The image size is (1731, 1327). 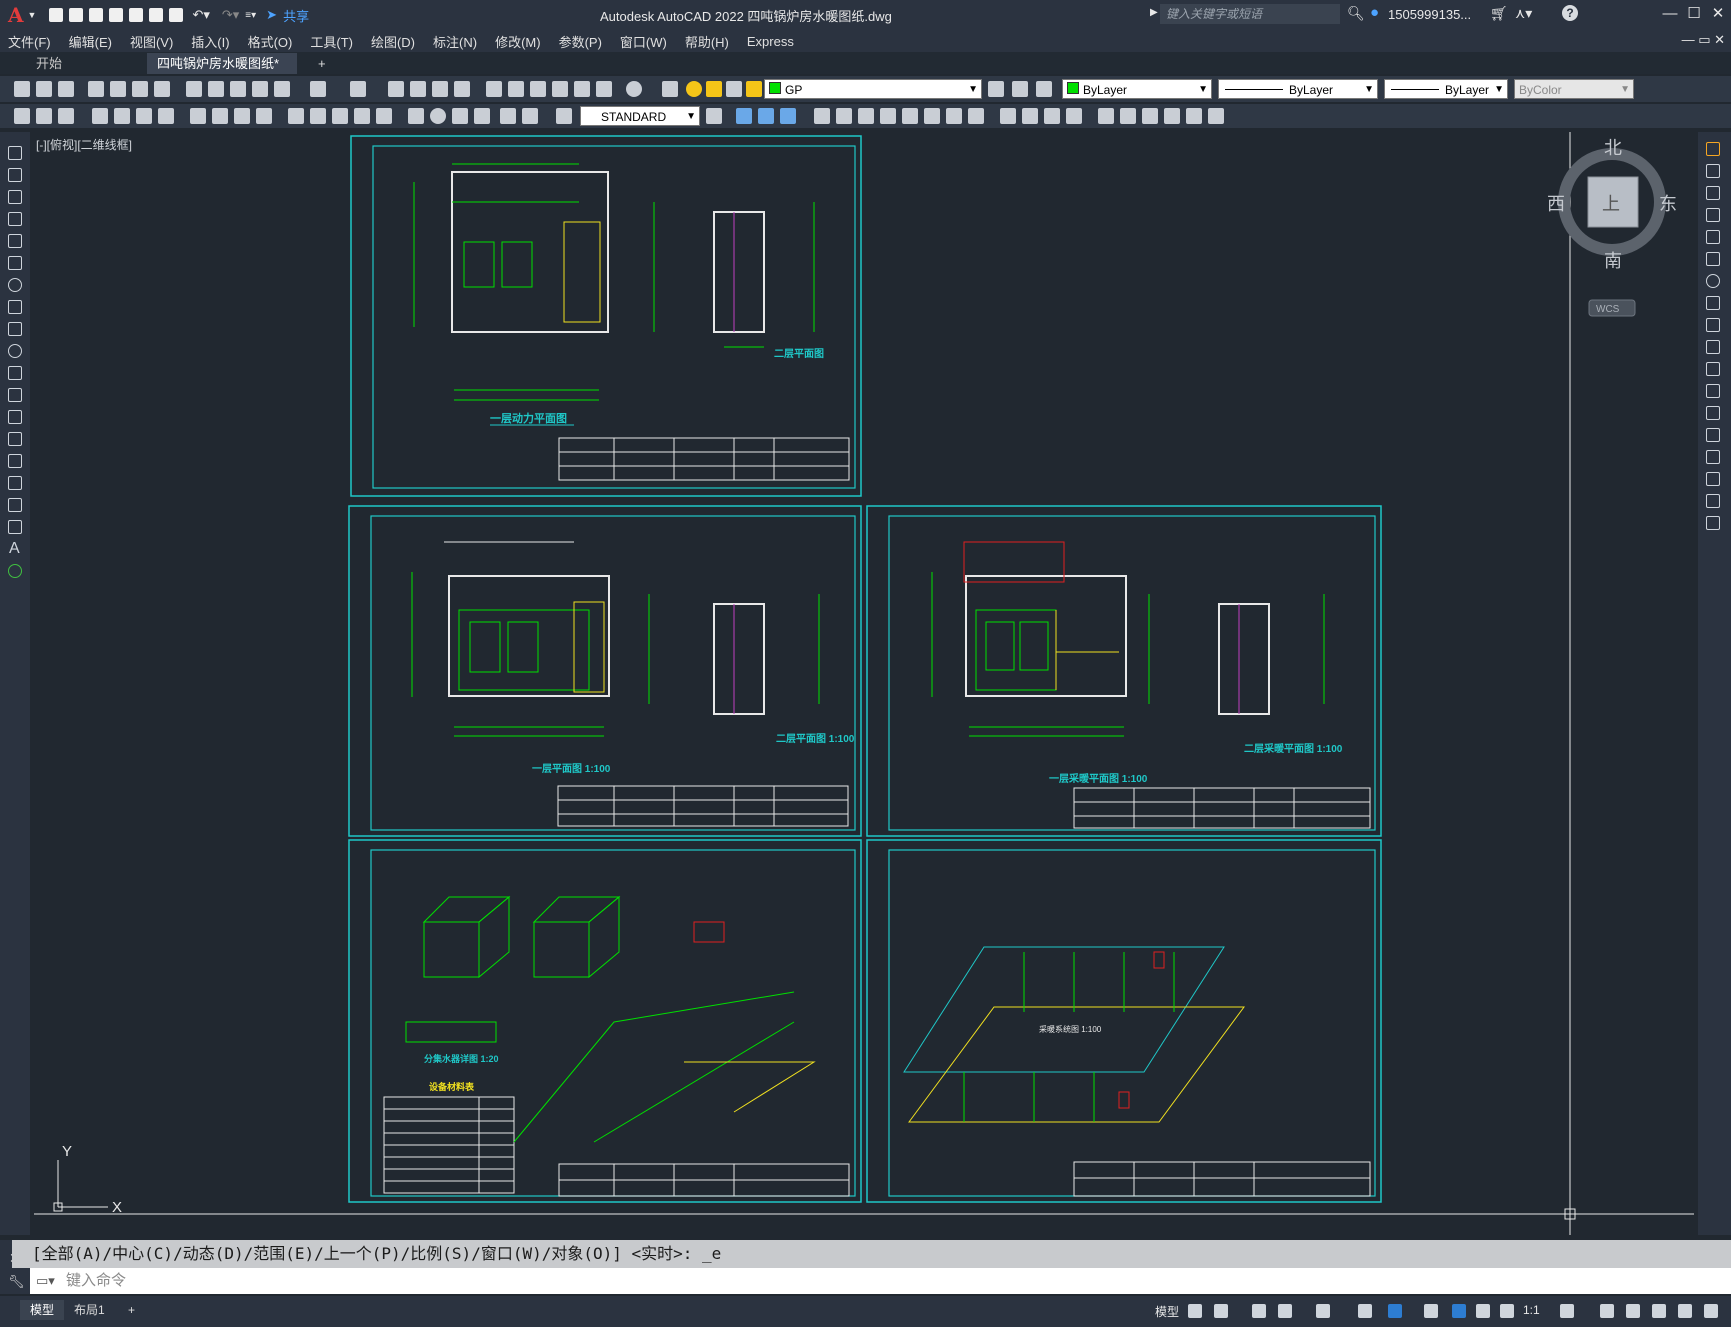 I want to click on tab-drawing: 四吨锅炉房水暖图纸* ✕, so click(x=222, y=72).